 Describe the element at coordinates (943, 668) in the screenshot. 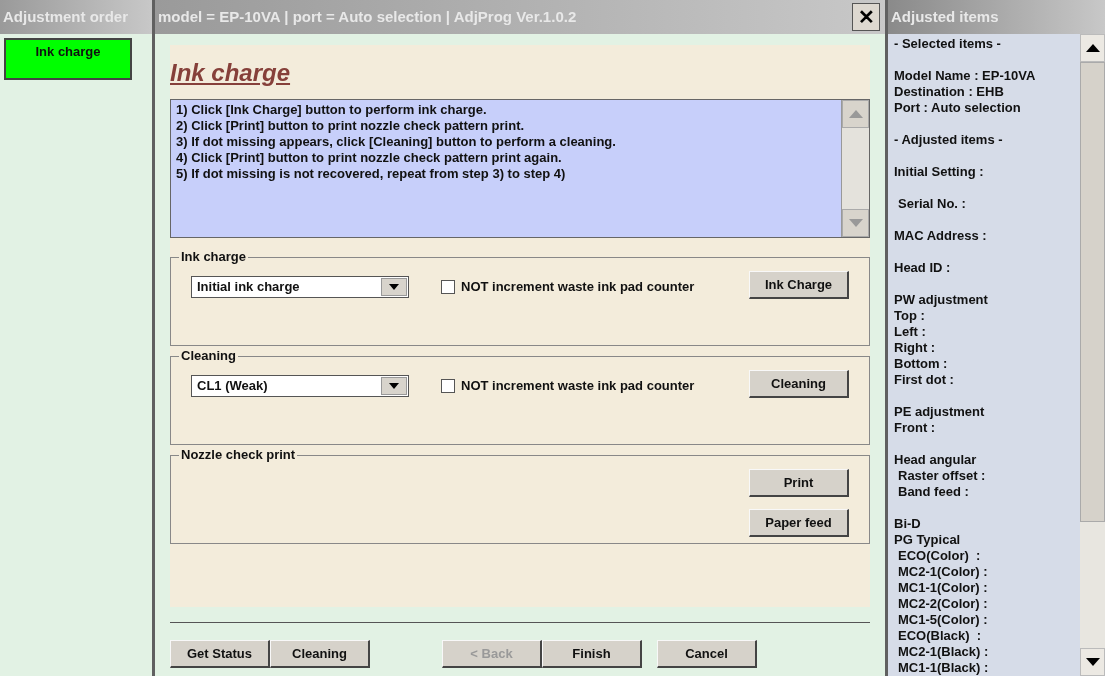

I see `item-label: MC1-1(Black) :` at that location.